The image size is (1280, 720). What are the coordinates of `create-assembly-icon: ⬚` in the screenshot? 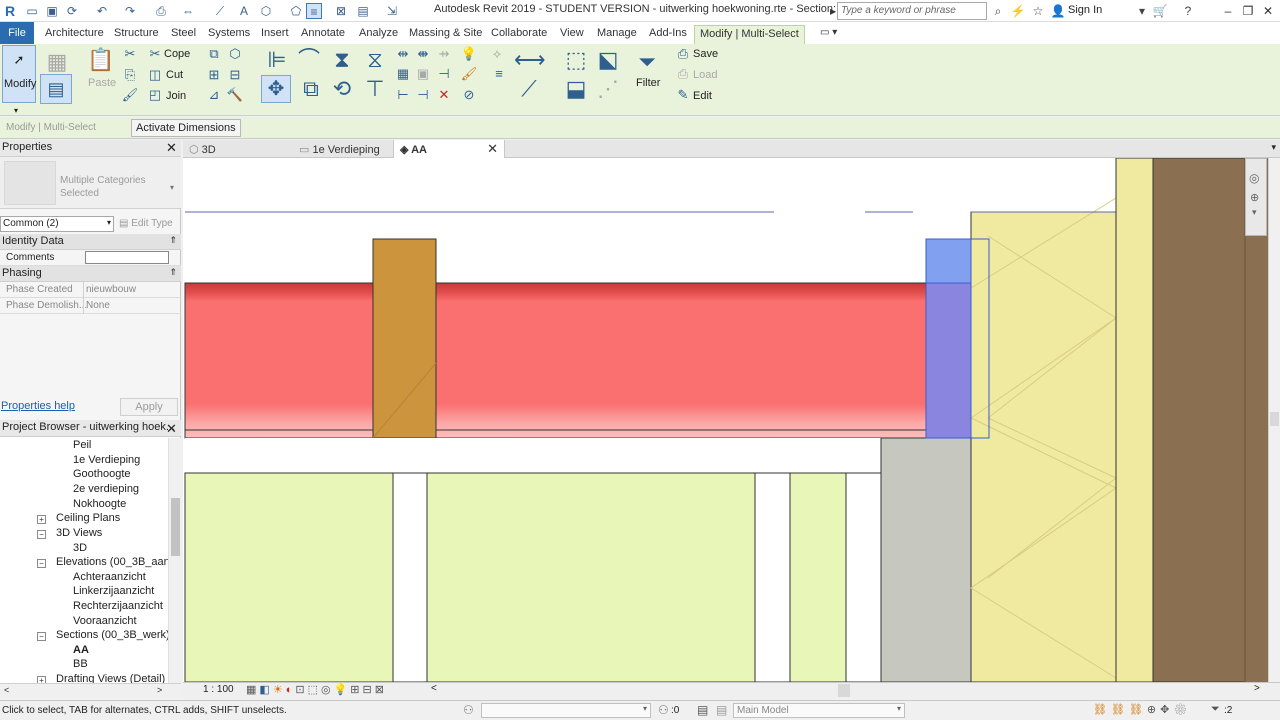 It's located at (576, 60).